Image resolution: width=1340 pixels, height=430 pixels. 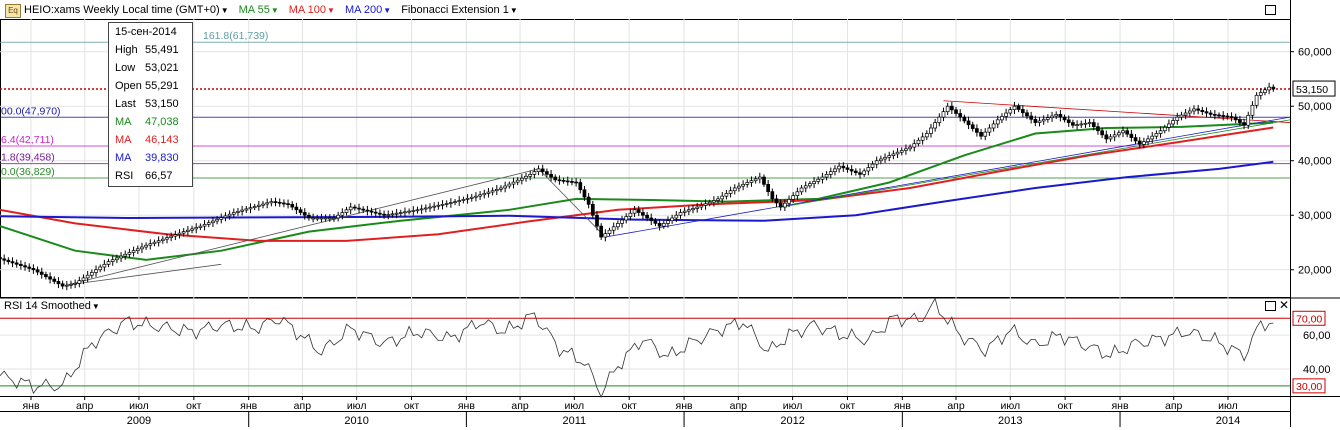 I want to click on year-label: 2012, so click(x=792, y=421).